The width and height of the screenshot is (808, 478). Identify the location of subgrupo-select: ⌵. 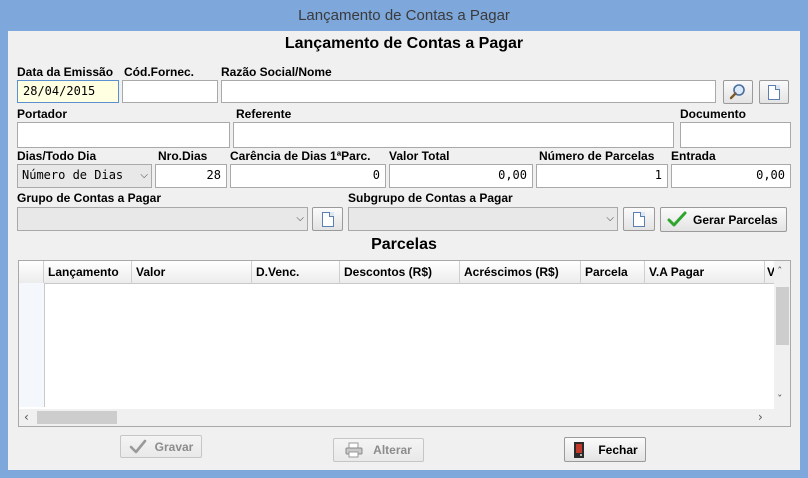
(483, 219).